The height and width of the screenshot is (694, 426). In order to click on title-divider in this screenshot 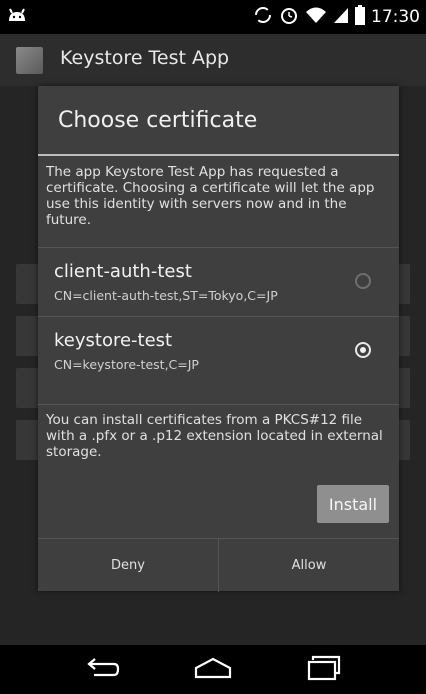, I will do `click(218, 155)`.